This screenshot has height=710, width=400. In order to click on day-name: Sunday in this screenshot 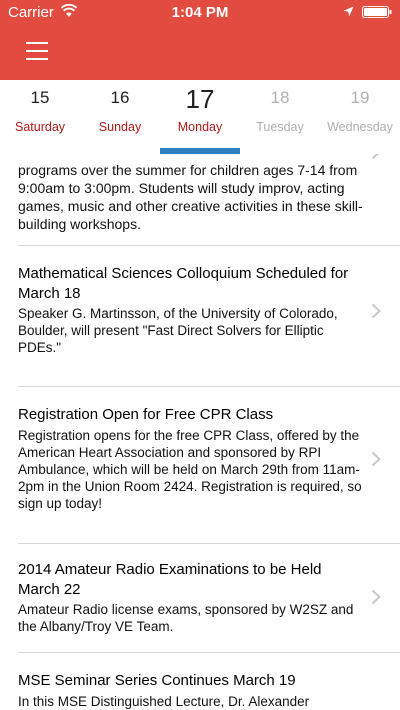, I will do `click(120, 127)`.